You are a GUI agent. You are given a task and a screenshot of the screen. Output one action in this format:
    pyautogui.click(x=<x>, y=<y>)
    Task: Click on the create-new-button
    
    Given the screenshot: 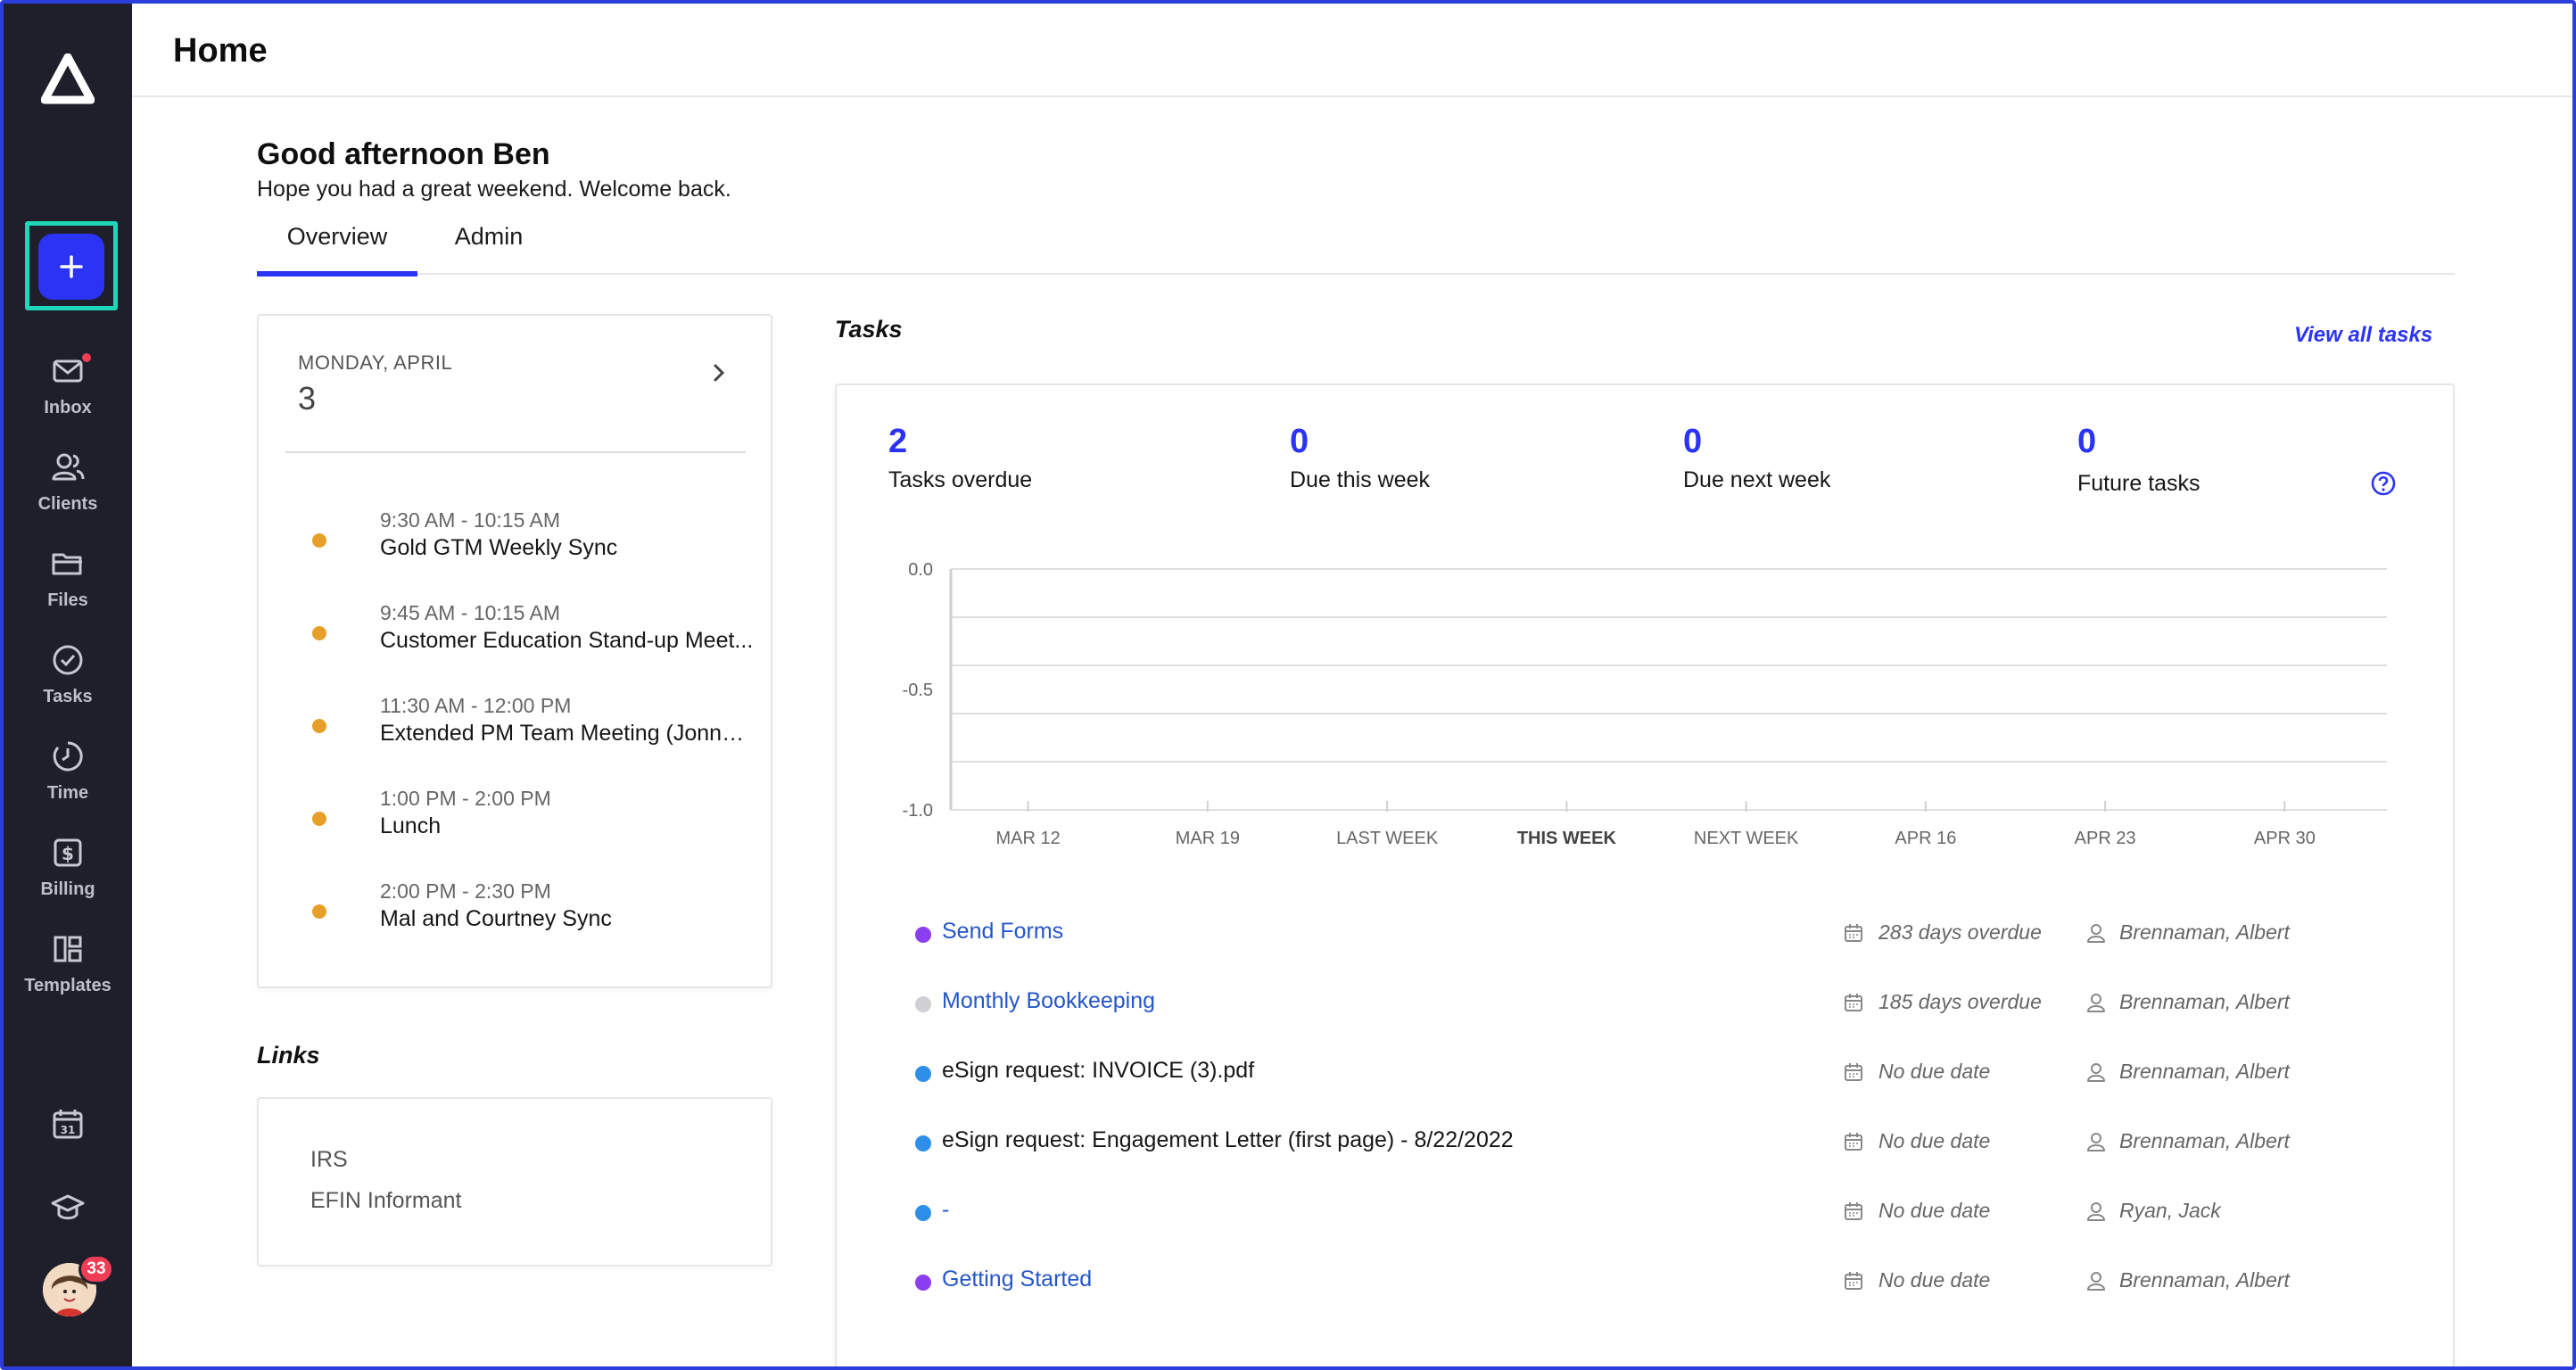 What is the action you would take?
    pyautogui.click(x=71, y=267)
    